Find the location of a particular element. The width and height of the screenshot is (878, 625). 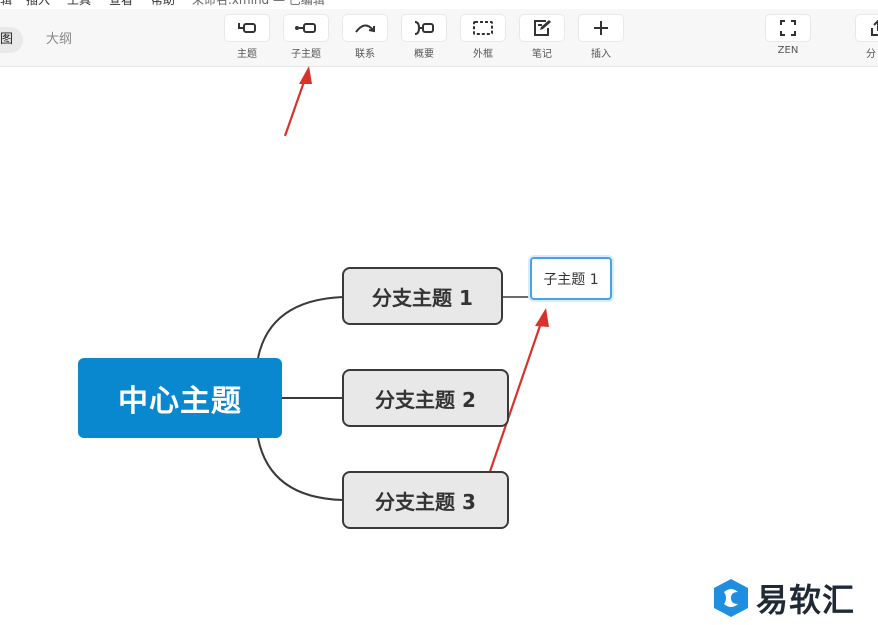

central-topic: 中心主题 is located at coordinates (180, 398).